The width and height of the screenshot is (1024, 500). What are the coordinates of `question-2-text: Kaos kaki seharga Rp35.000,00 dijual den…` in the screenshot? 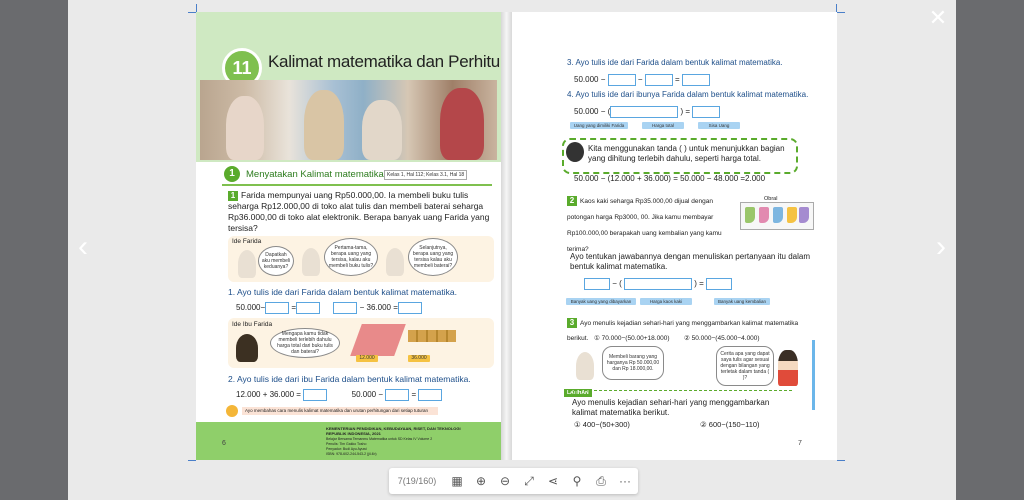 It's located at (644, 225).